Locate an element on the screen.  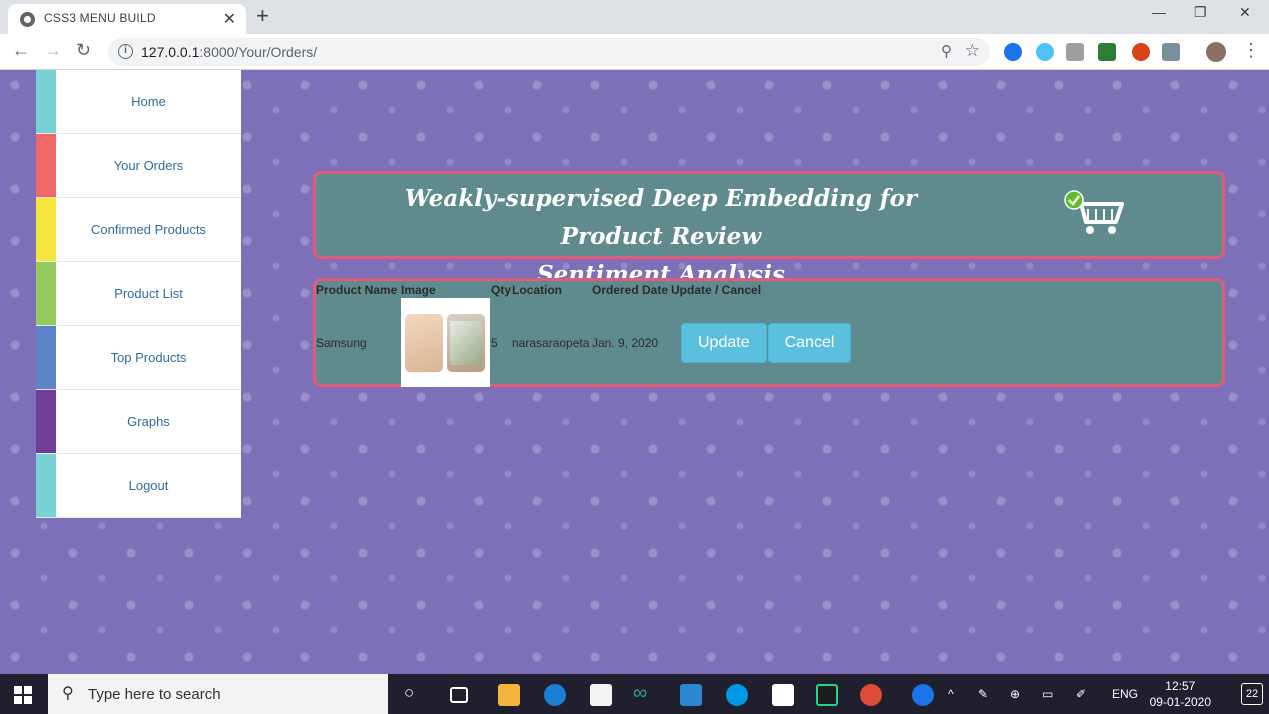
store-icon is located at coordinates (601, 695).